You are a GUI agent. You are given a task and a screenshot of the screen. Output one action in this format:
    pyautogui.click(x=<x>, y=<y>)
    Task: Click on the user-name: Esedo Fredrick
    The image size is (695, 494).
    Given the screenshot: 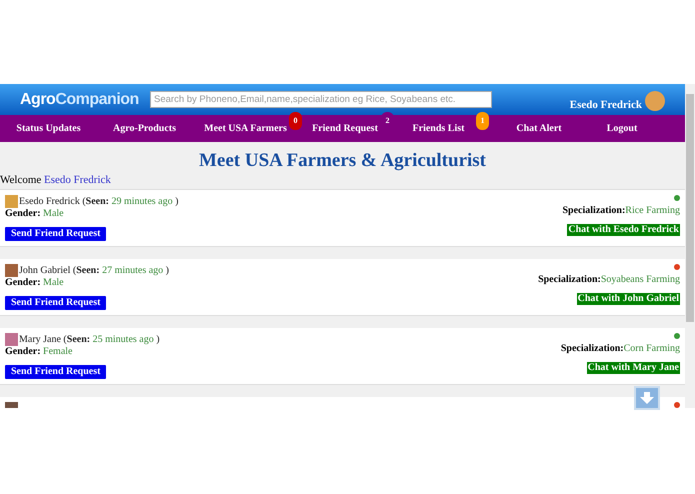 What is the action you would take?
    pyautogui.click(x=606, y=105)
    